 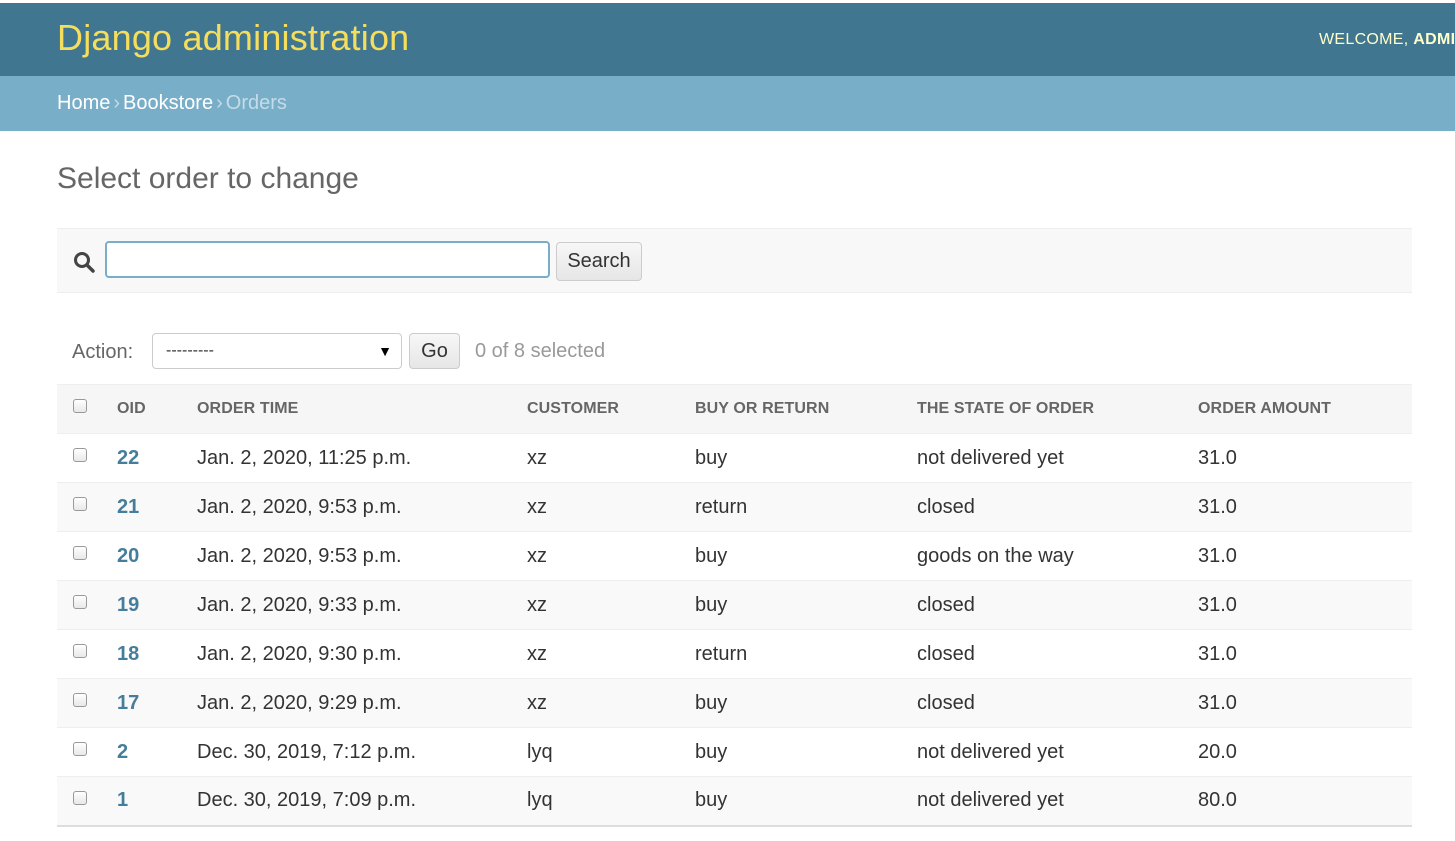 What do you see at coordinates (277, 351) in the screenshot?
I see `action-select: --------- ▼` at bounding box center [277, 351].